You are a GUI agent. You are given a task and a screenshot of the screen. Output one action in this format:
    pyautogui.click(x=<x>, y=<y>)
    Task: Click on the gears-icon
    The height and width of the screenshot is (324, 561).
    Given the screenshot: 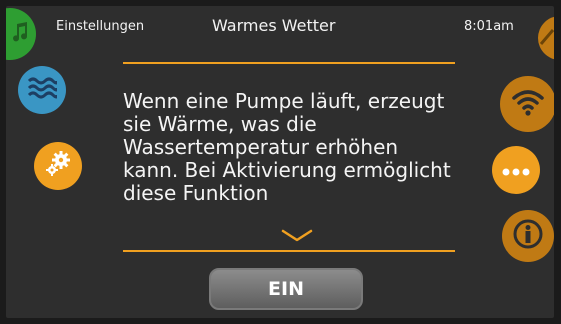 What is the action you would take?
    pyautogui.click(x=58, y=166)
    